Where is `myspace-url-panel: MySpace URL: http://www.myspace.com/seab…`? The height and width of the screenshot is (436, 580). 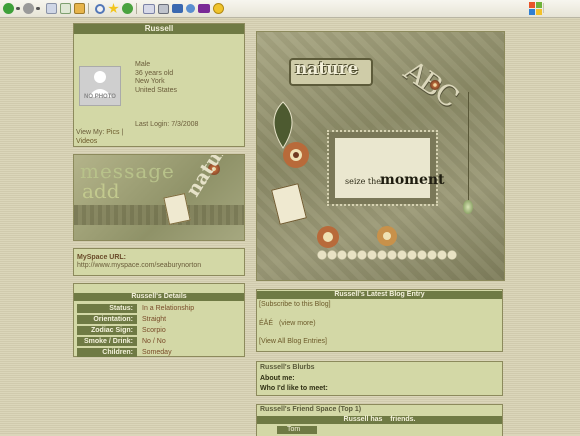
myspace-url-panel: MySpace URL: http://www.myspace.com/seab… is located at coordinates (159, 262).